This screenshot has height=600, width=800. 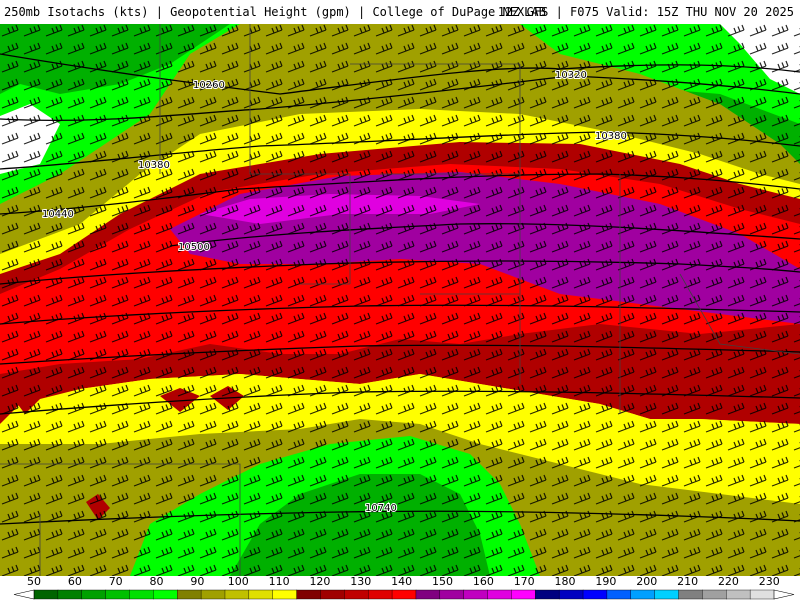 I want to click on legend-label: 110, so click(x=279, y=581).